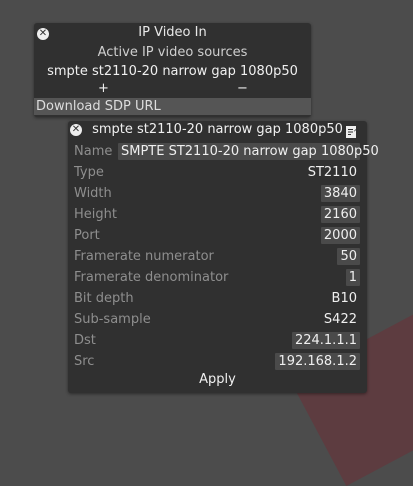 The width and height of the screenshot is (413, 486). What do you see at coordinates (340, 235) in the screenshot?
I see `port-input: 2000` at bounding box center [340, 235].